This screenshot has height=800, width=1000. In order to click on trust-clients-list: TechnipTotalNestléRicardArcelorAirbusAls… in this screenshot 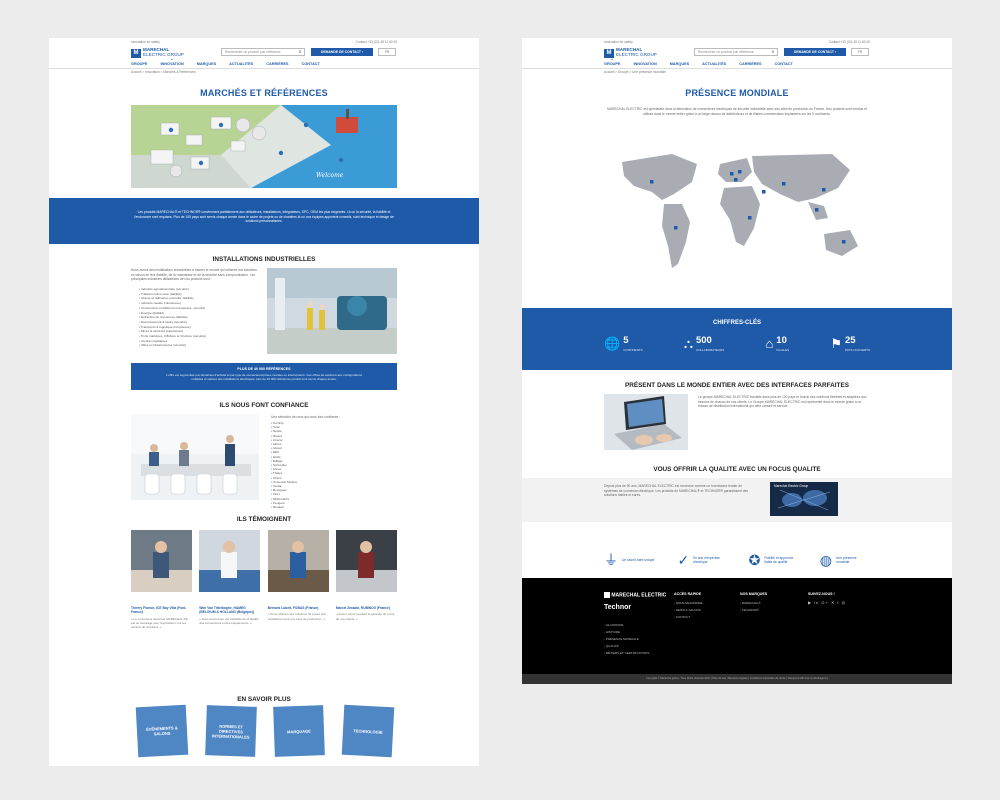, I will do `click(321, 465)`.